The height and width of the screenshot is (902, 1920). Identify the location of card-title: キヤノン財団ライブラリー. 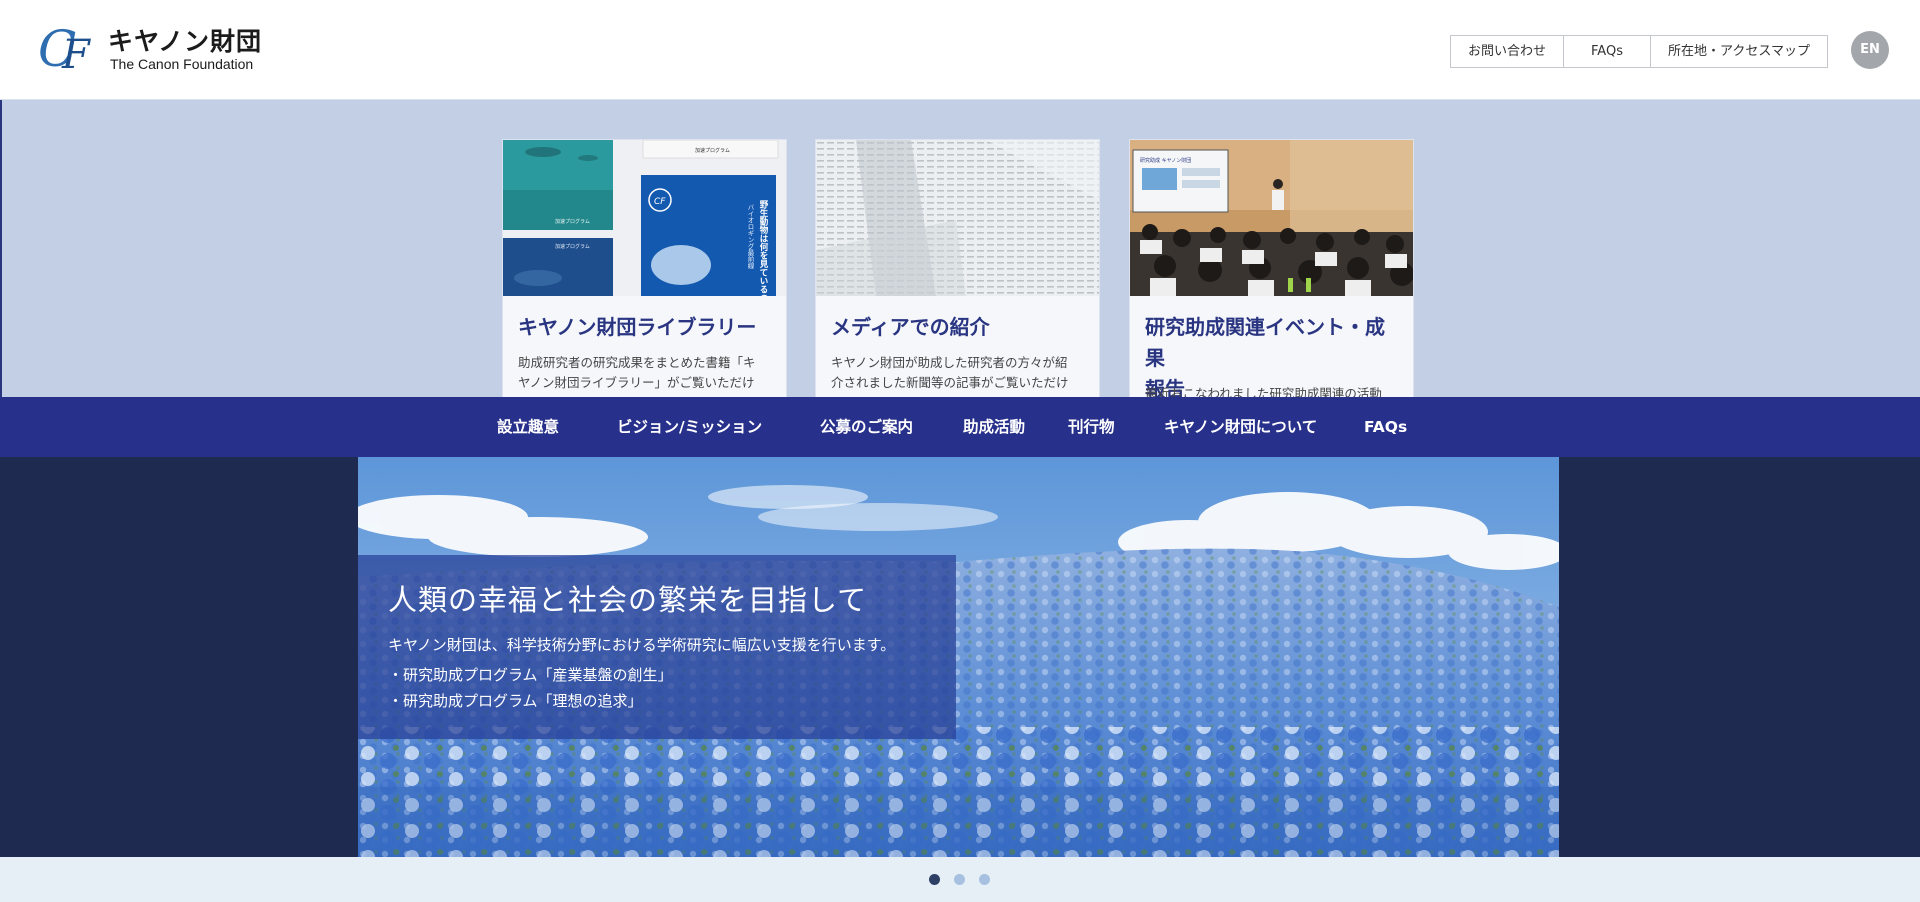
(637, 327).